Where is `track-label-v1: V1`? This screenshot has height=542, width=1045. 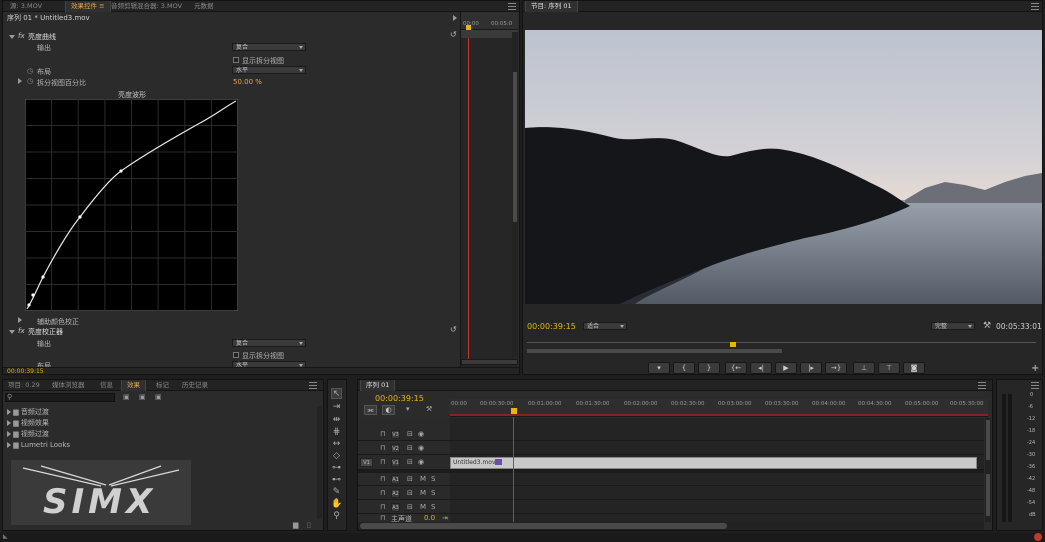
track-label-v1: V1 is located at coordinates (395, 462).